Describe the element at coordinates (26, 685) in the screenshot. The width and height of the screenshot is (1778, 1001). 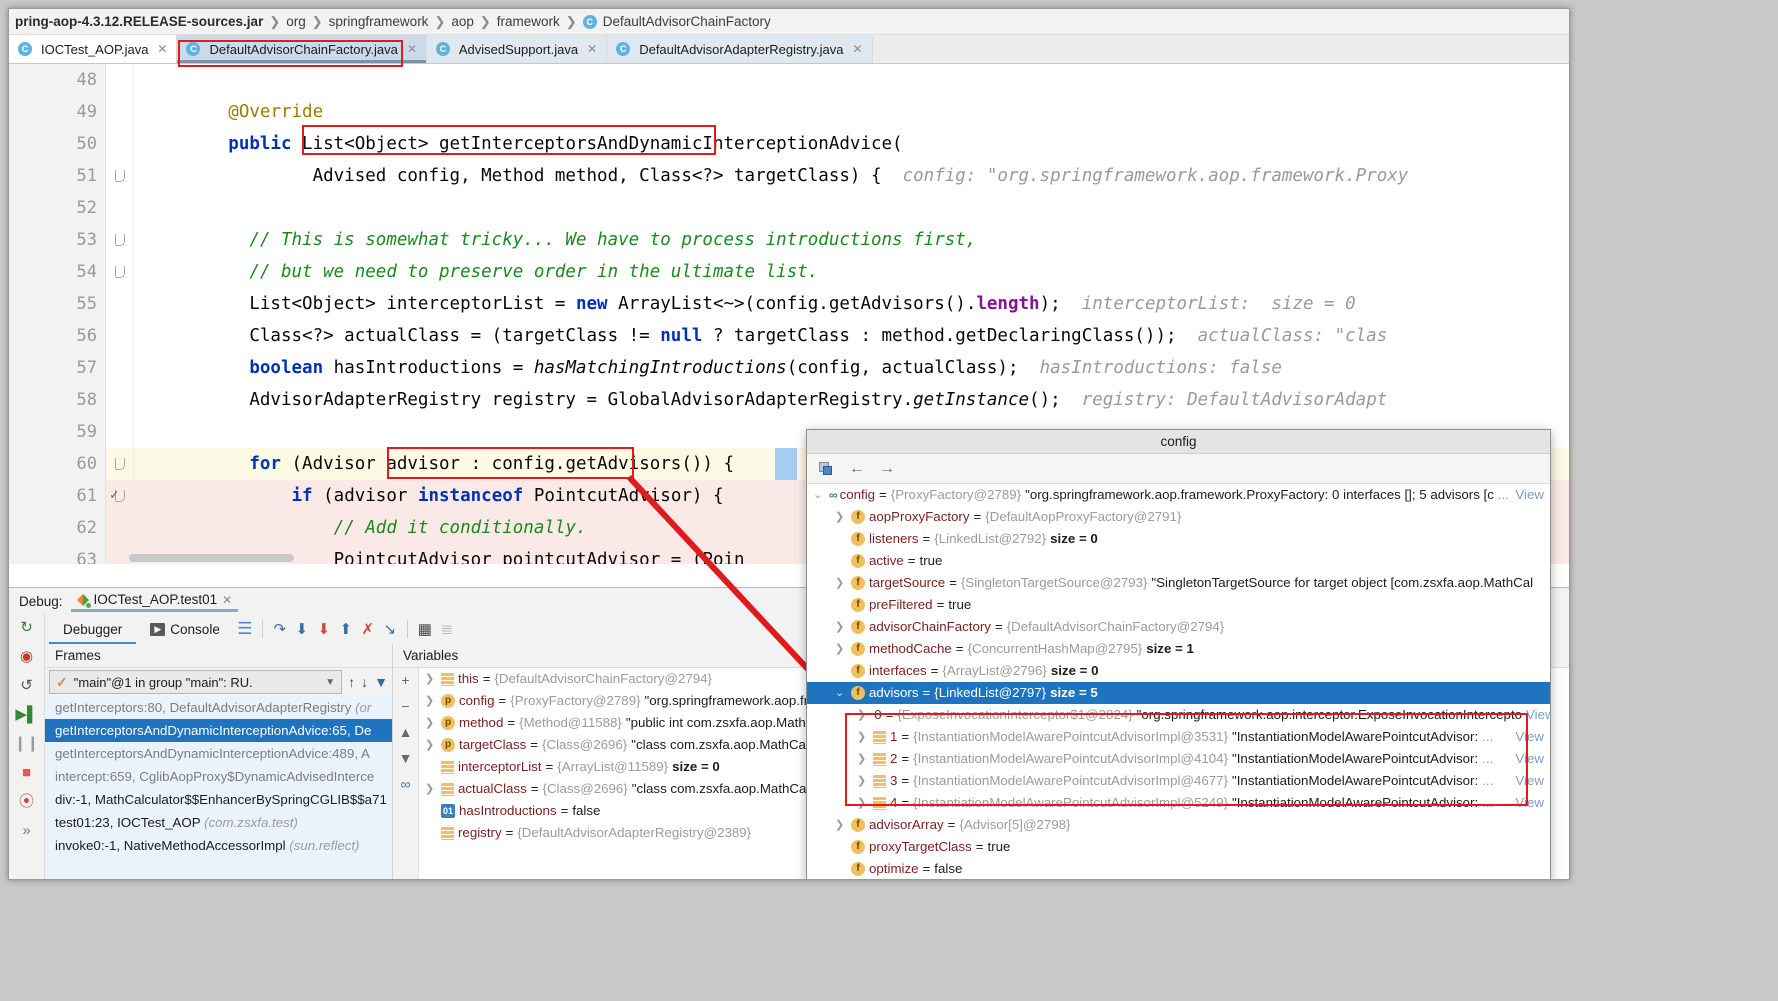
I see `restore-layout-icon: ↺` at that location.